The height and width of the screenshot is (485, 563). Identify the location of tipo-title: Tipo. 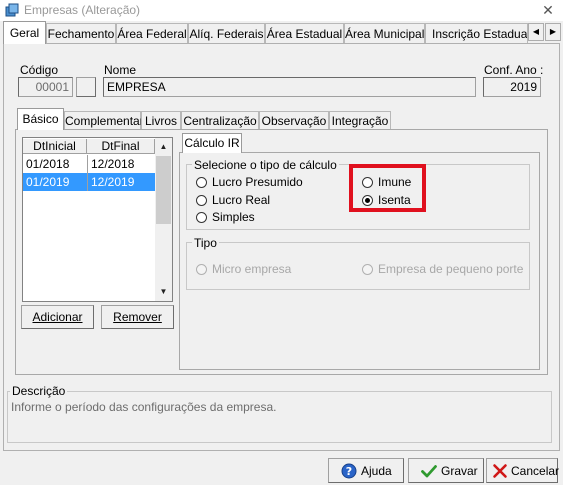
(205, 243).